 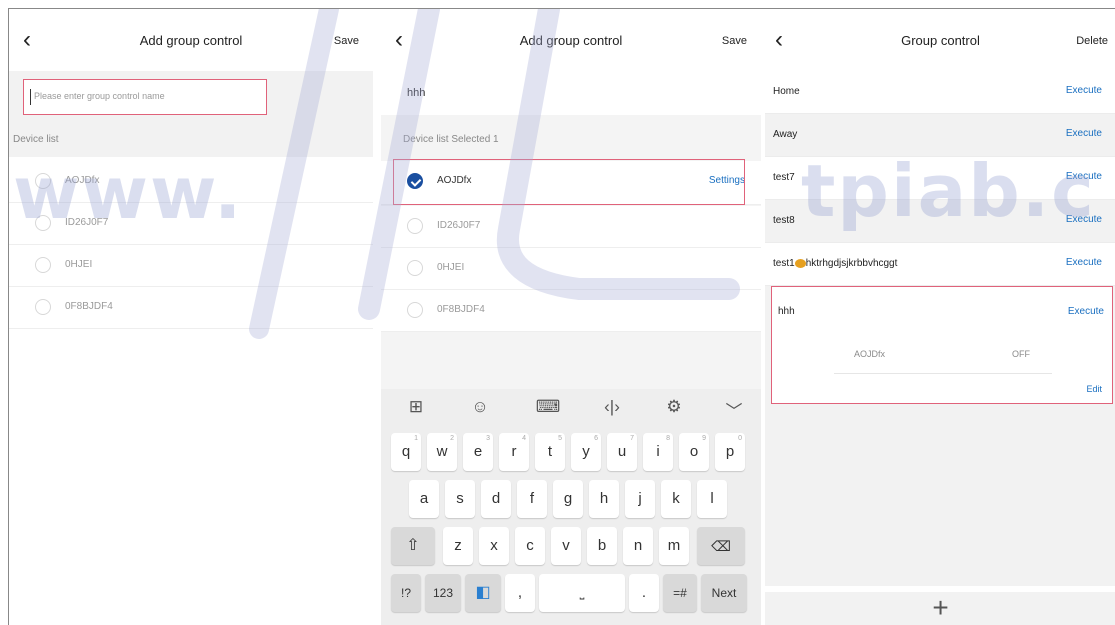 I want to click on next-key: Next, so click(x=724, y=593).